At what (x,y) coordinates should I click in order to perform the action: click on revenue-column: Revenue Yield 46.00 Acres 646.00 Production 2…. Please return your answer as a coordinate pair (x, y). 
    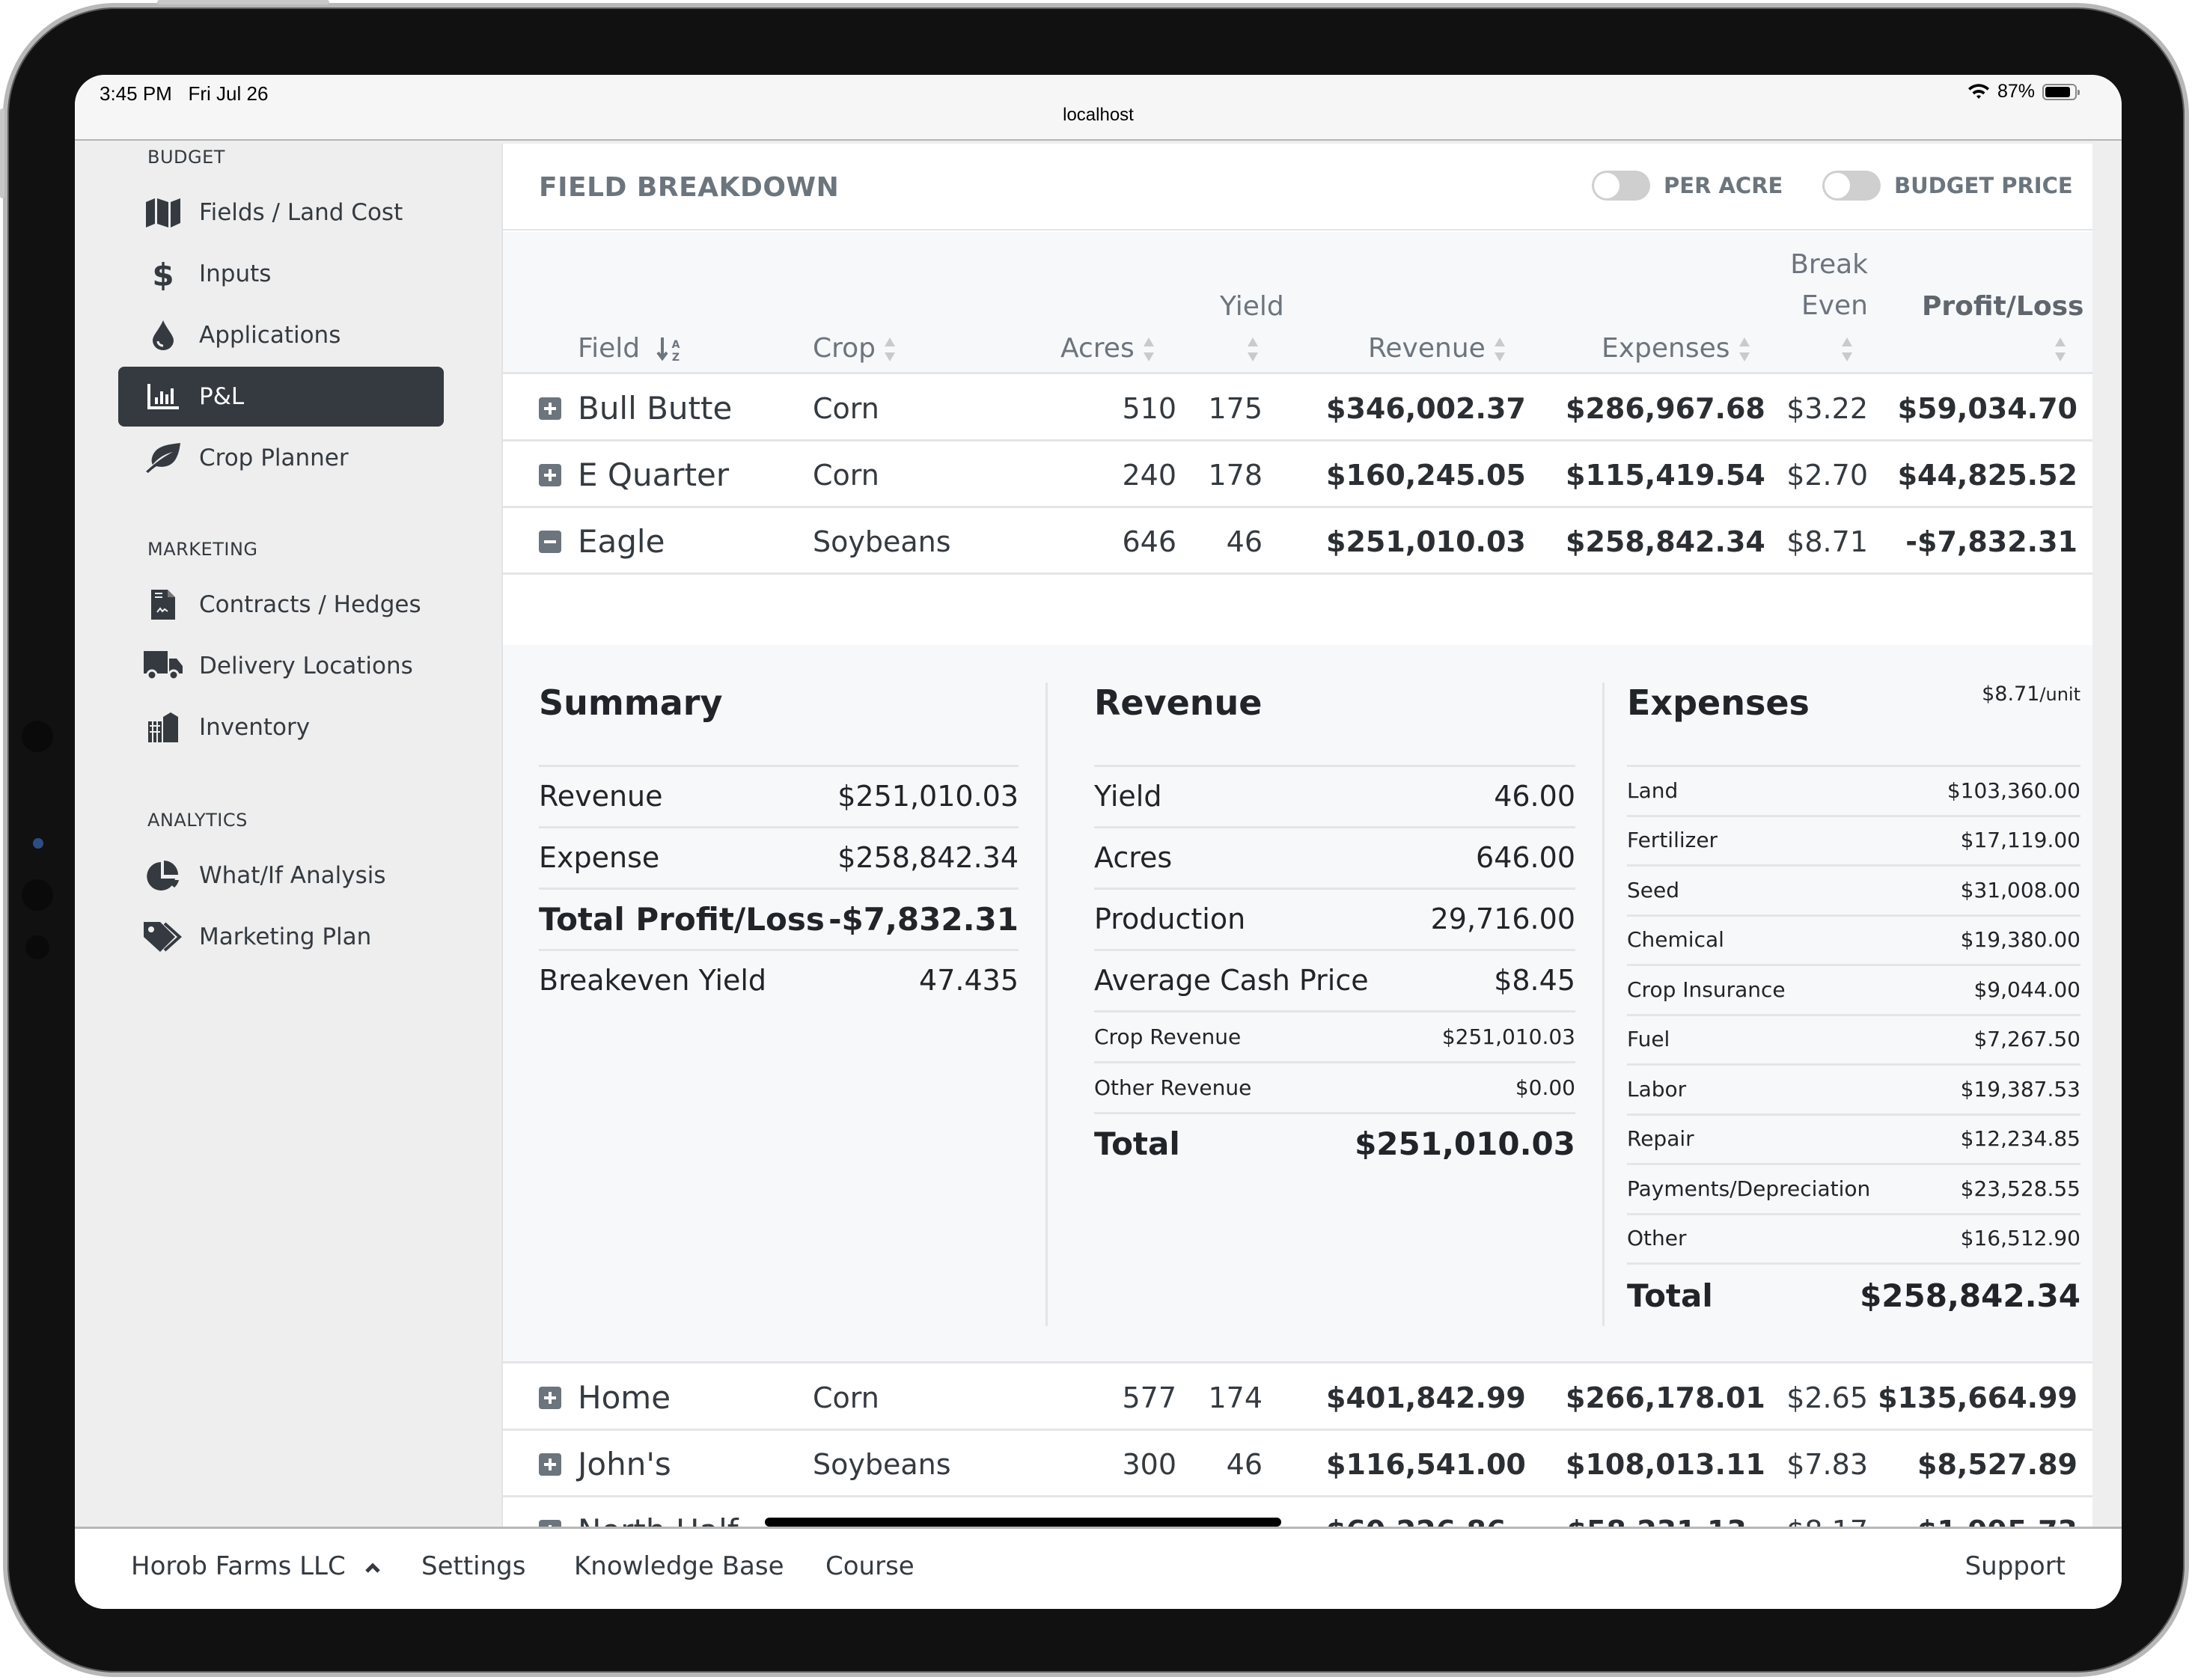
    Looking at the image, I should click on (1338, 1004).